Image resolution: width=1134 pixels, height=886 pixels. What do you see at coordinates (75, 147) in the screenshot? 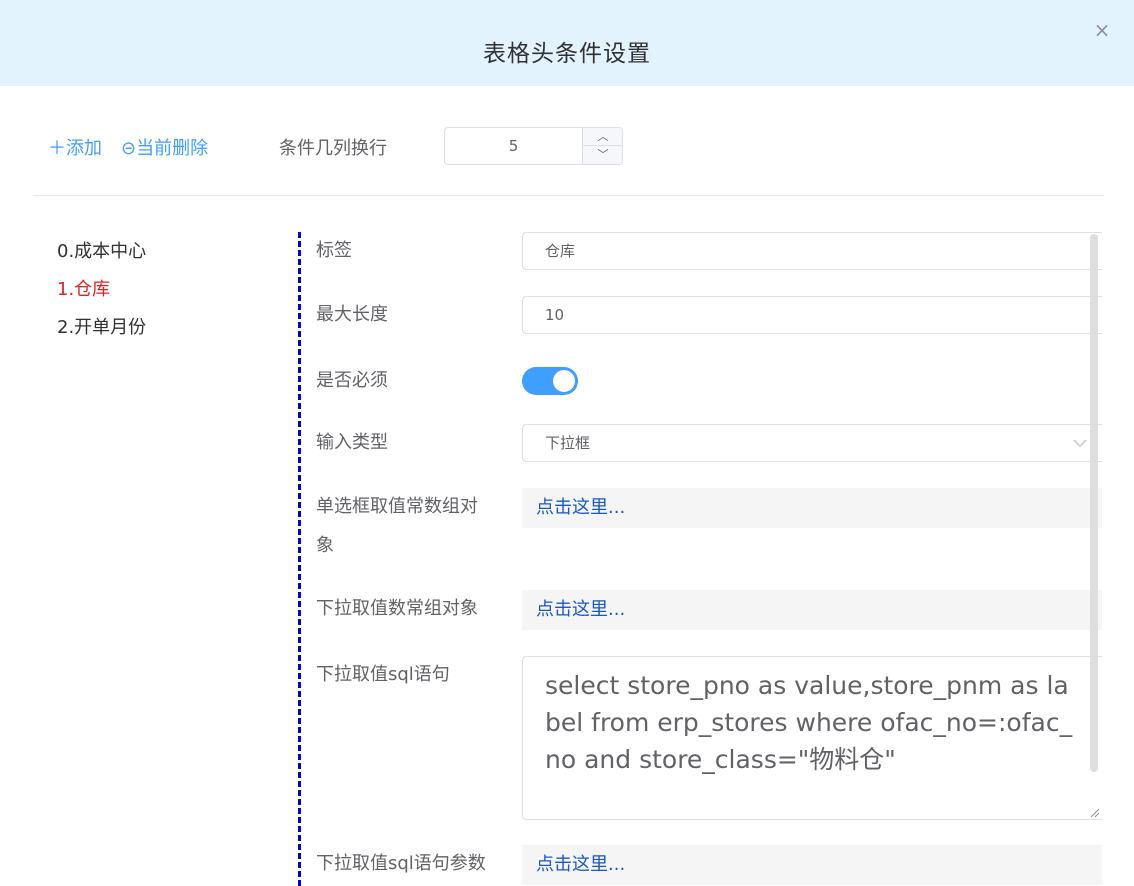
I see `add-button: ＋添加` at bounding box center [75, 147].